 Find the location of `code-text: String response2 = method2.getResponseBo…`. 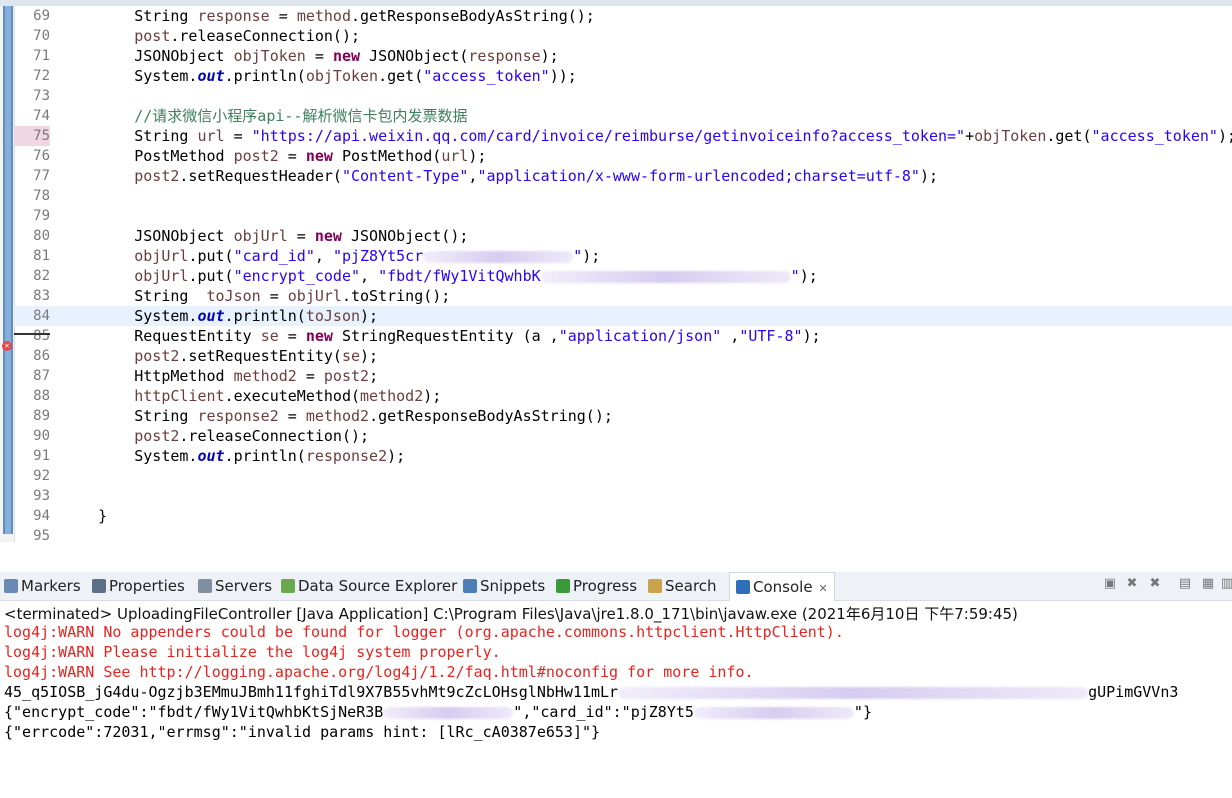

code-text: String response2 = method2.getResponseBo… is located at coordinates (337, 416).